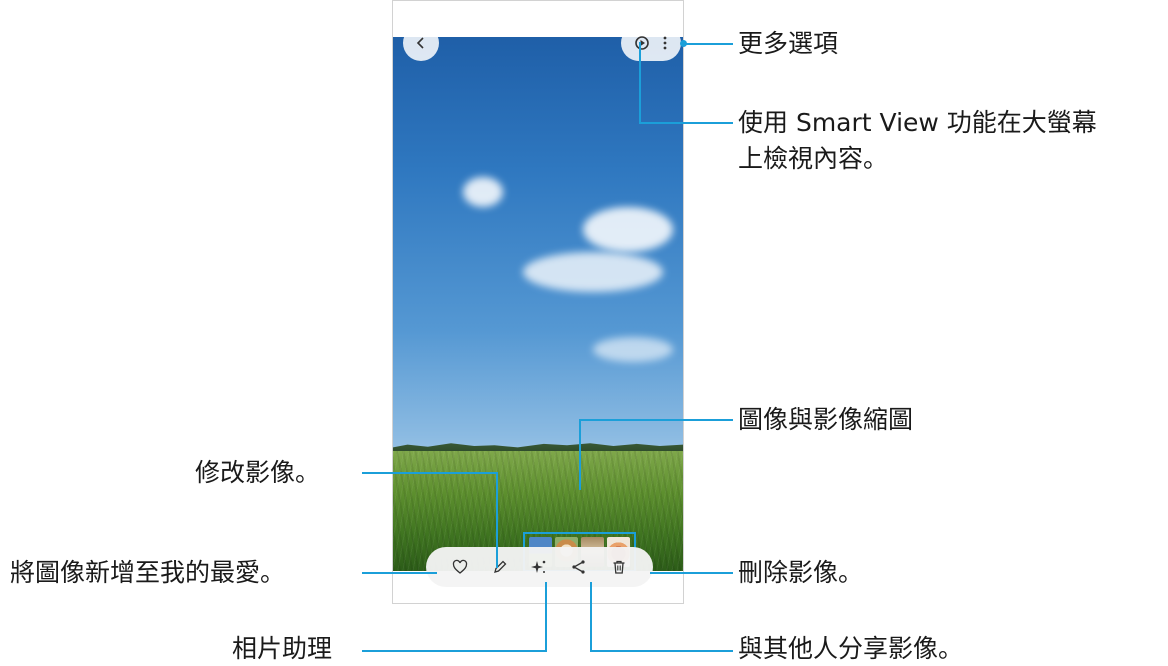 This screenshot has width=1168, height=666. Describe the element at coordinates (691, 573) in the screenshot. I see `callout-line-delete` at that location.